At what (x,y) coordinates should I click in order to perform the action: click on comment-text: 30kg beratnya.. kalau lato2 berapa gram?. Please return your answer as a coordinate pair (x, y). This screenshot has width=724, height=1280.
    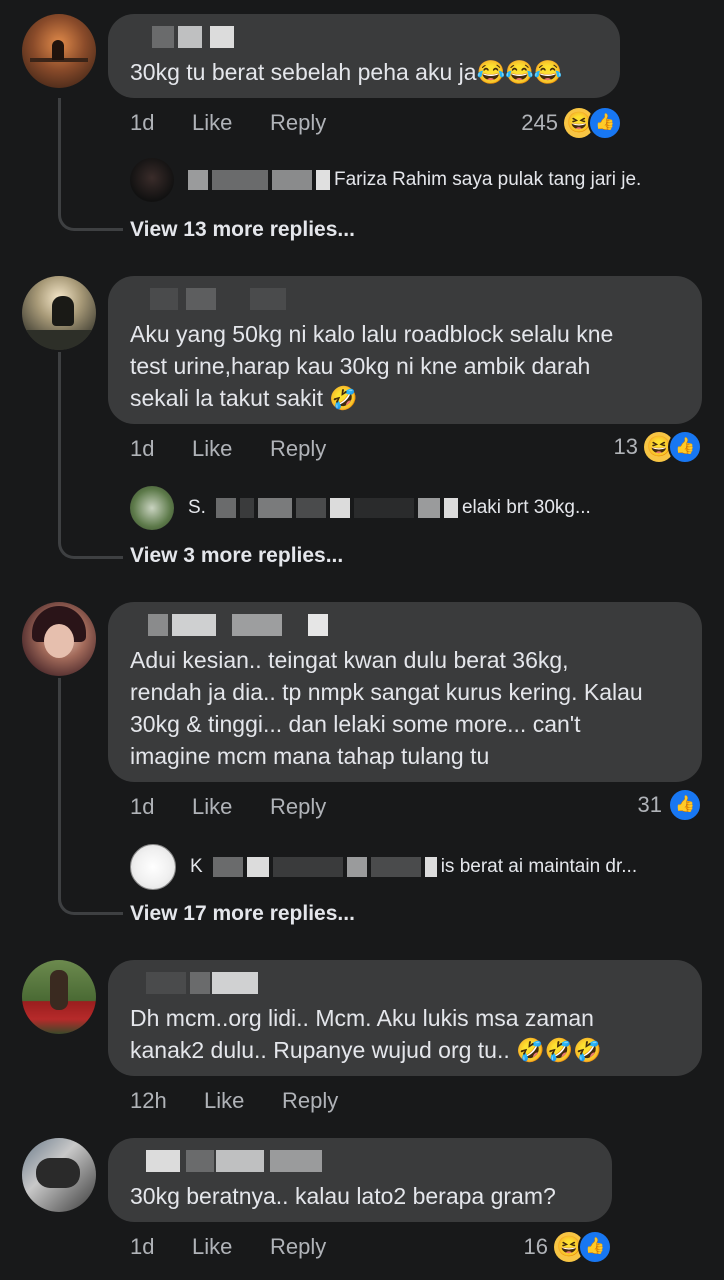
    Looking at the image, I should click on (343, 1196).